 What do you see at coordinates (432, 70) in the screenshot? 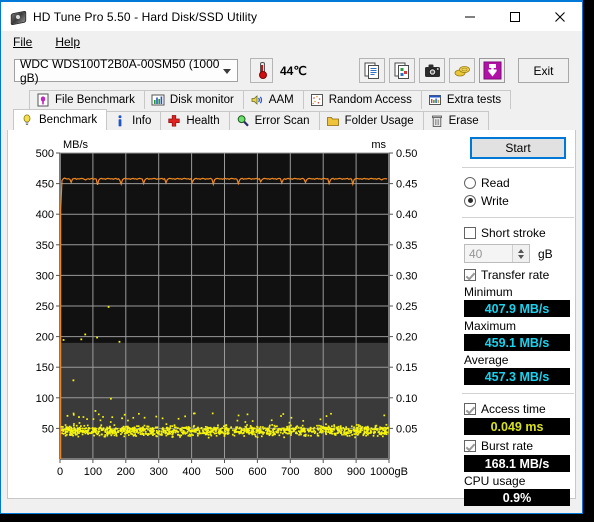
I see `screenshot-camera-icon` at bounding box center [432, 70].